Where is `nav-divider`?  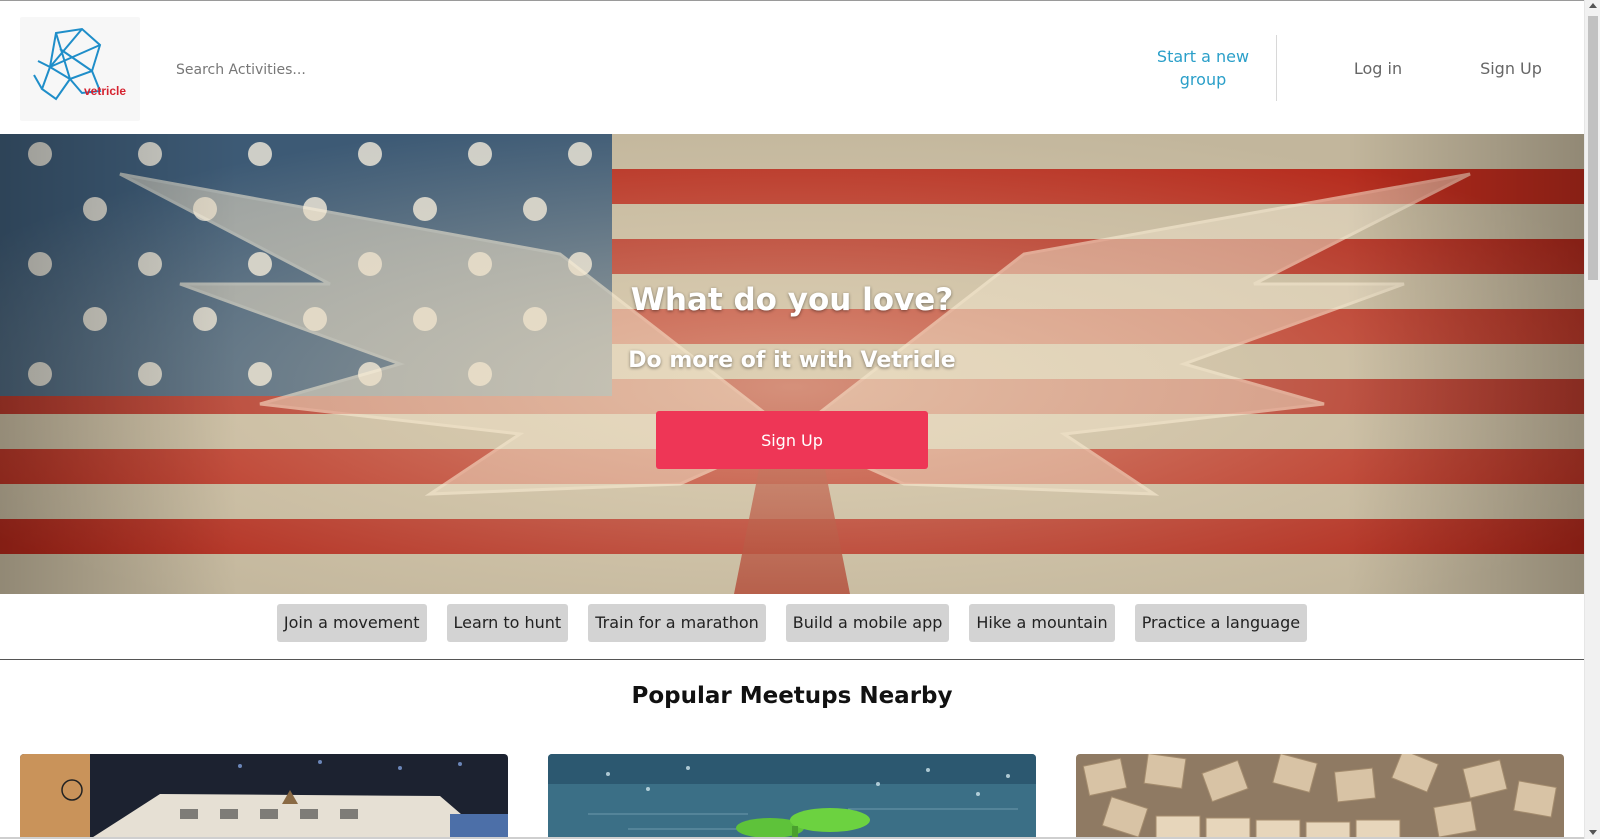 nav-divider is located at coordinates (1276, 68).